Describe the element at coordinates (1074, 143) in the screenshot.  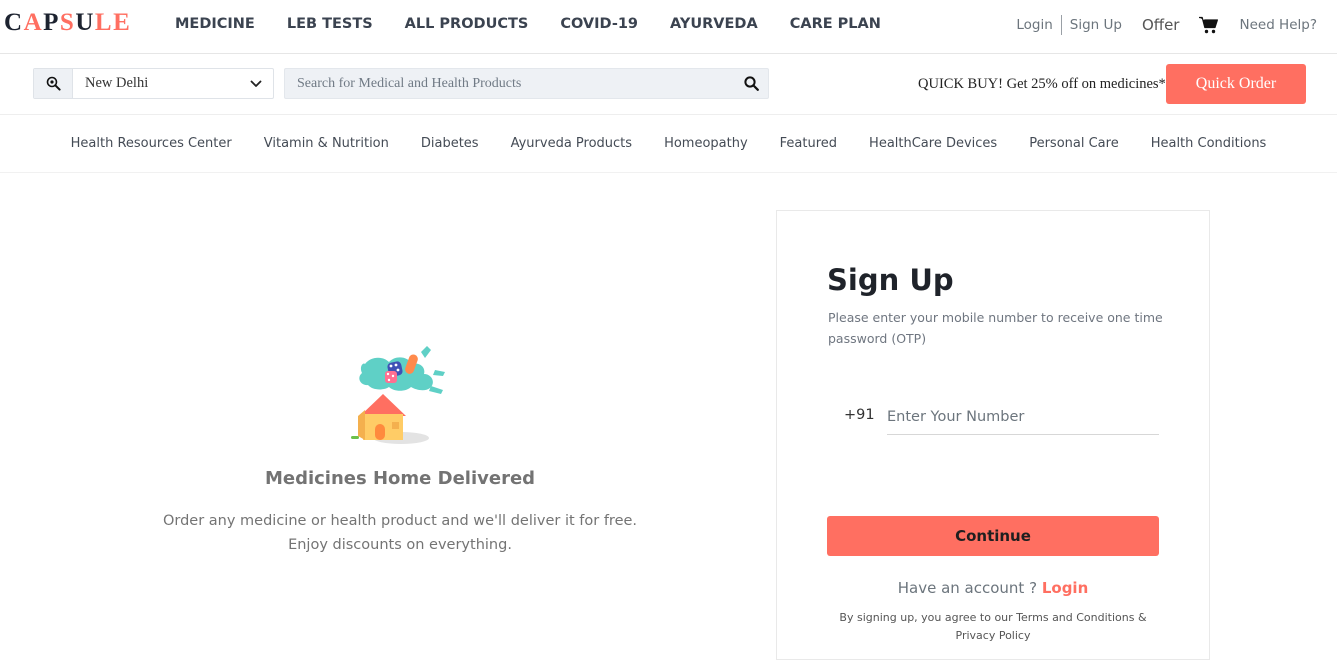
I see `category-personal-care: Personal Care` at that location.